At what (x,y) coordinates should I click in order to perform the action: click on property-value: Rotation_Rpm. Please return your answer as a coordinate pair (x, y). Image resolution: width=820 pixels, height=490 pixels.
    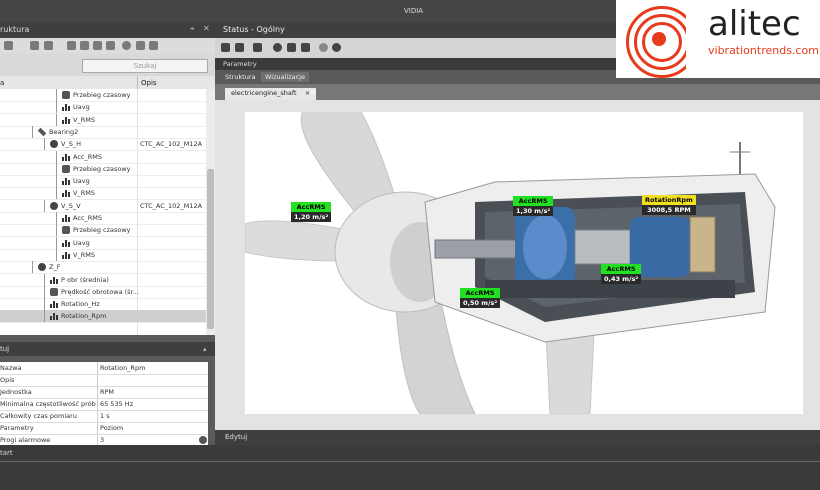
    Looking at the image, I should click on (122, 368).